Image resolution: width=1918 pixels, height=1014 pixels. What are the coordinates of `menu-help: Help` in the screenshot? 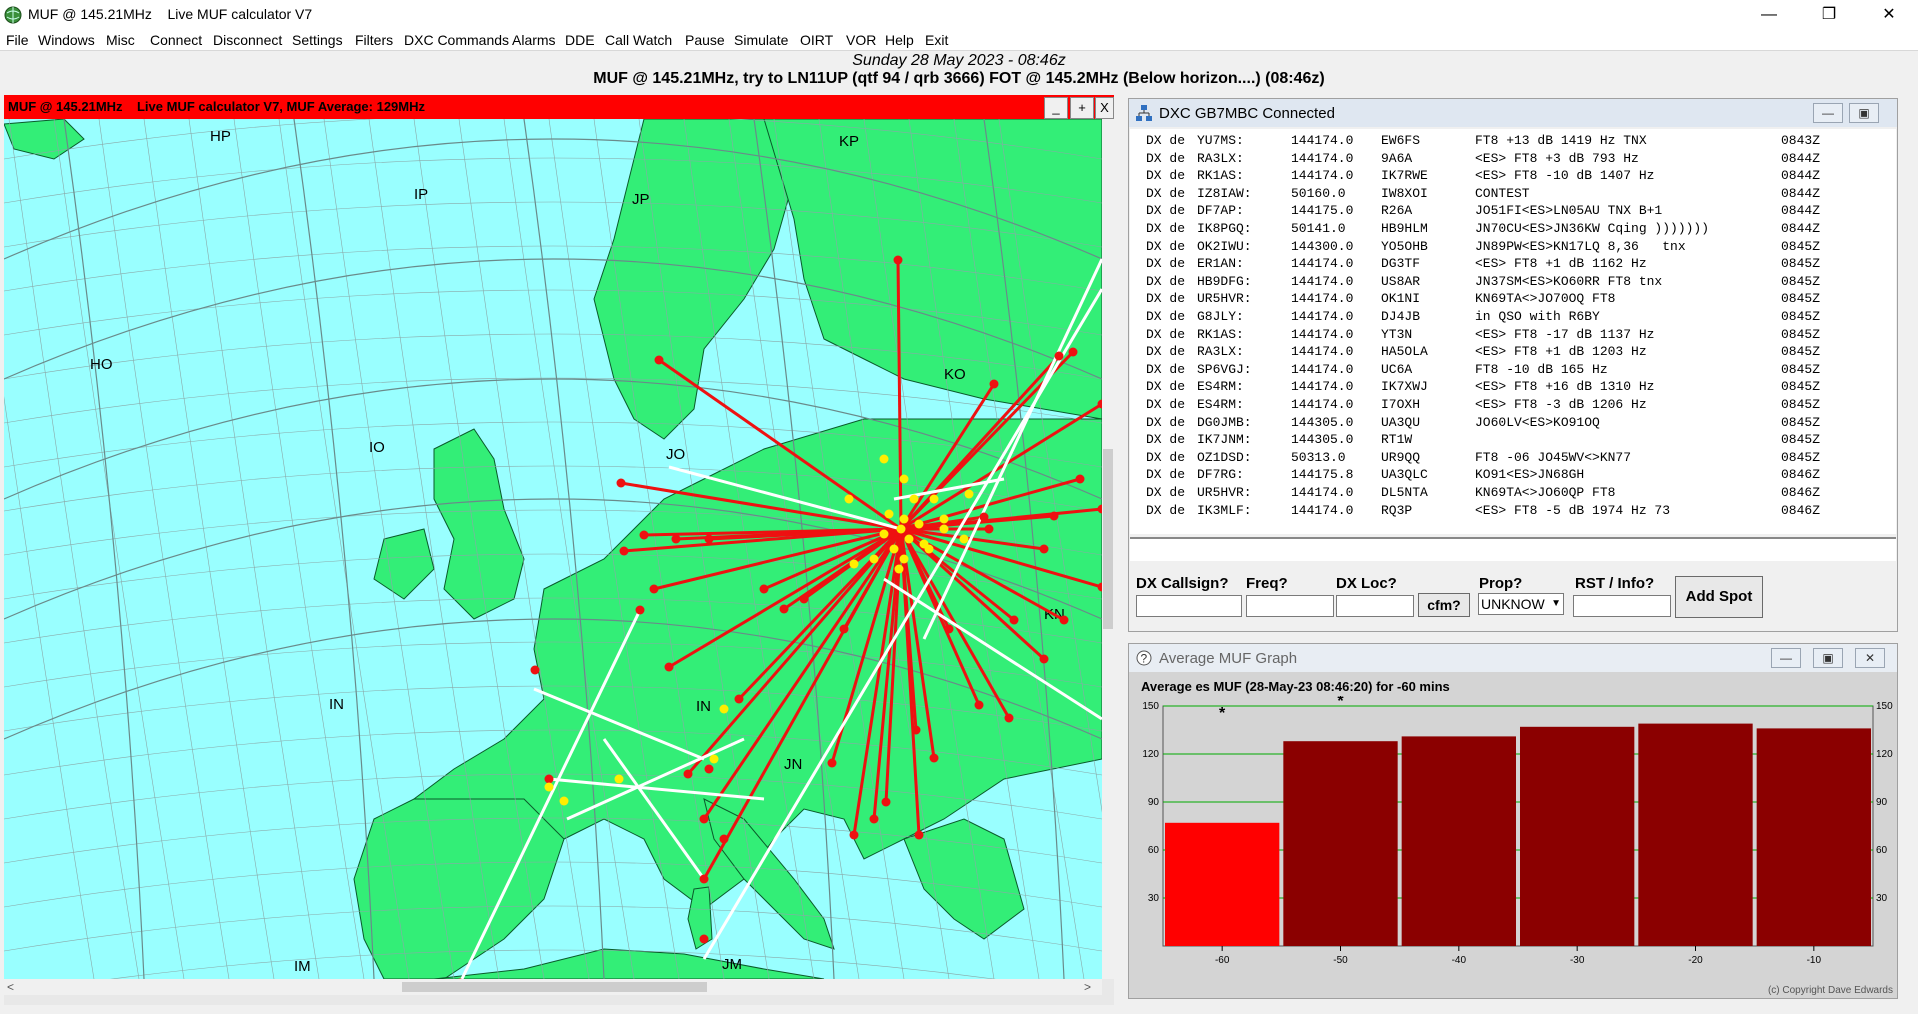 It's located at (899, 40).